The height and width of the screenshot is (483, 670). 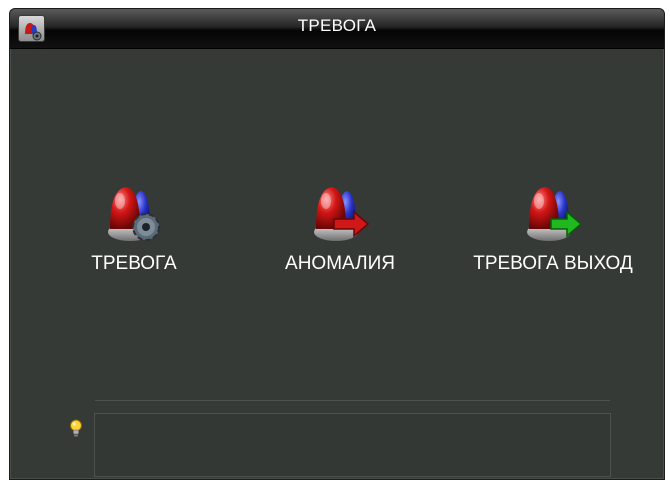 What do you see at coordinates (352, 400) in the screenshot?
I see `divider` at bounding box center [352, 400].